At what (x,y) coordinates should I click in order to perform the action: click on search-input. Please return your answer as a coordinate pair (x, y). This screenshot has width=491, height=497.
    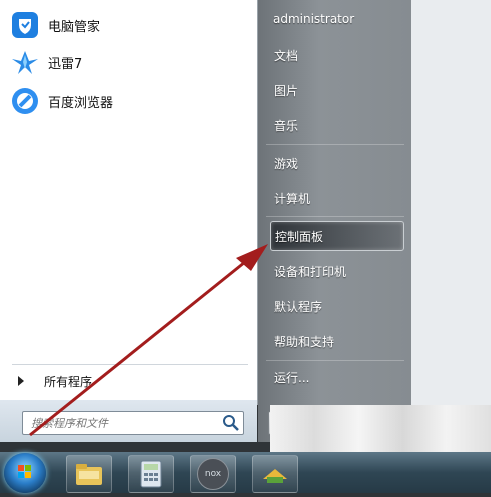
    Looking at the image, I should click on (125, 423).